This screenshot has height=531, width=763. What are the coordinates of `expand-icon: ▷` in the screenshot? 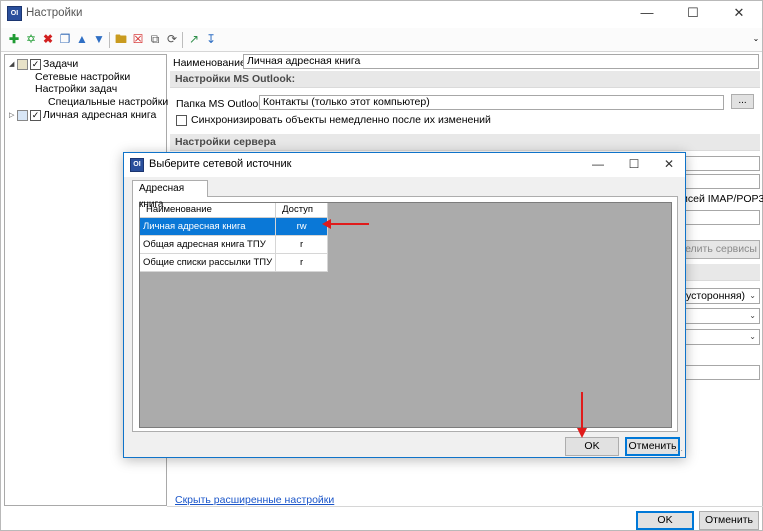 It's located at (13, 115).